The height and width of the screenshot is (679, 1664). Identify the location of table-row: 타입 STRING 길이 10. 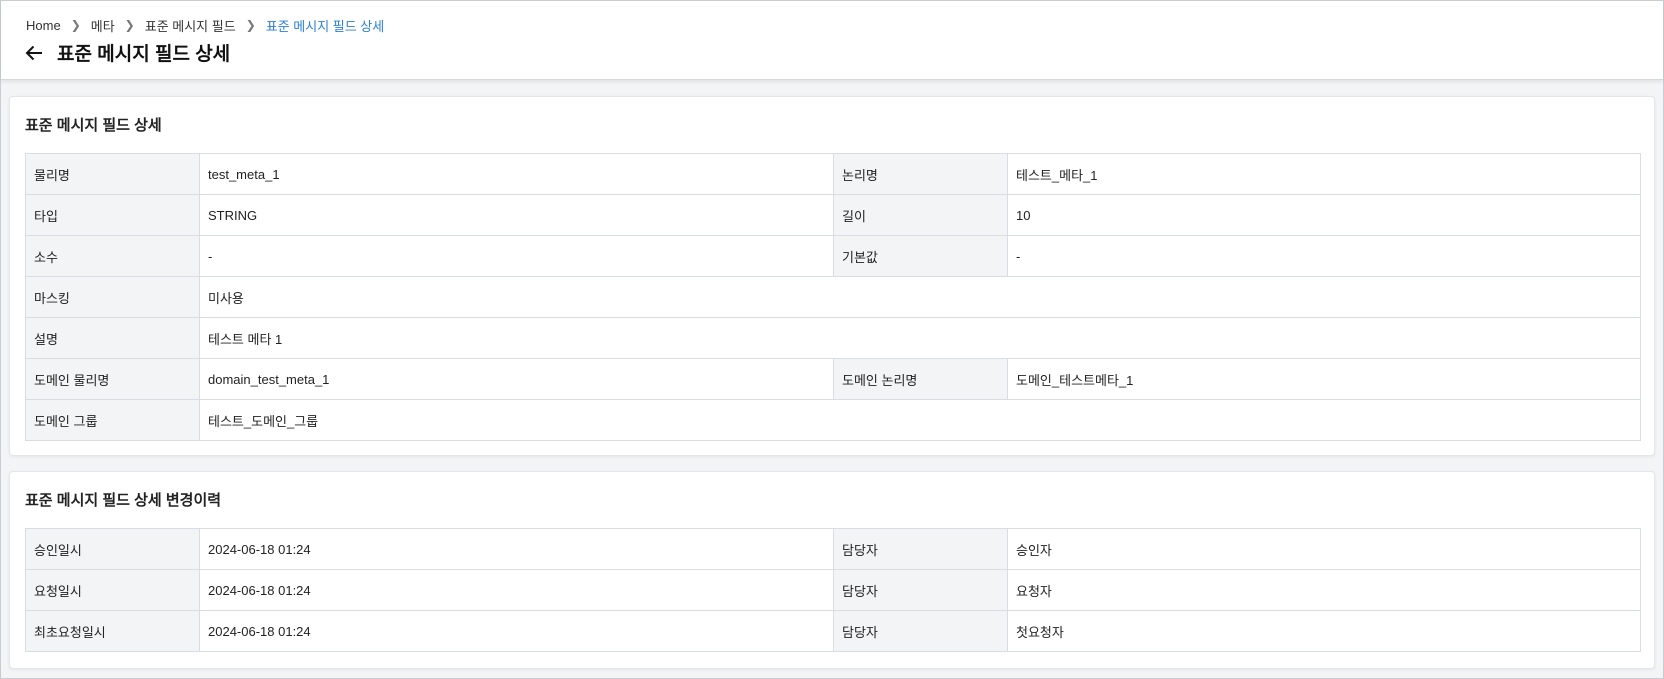
(833, 215).